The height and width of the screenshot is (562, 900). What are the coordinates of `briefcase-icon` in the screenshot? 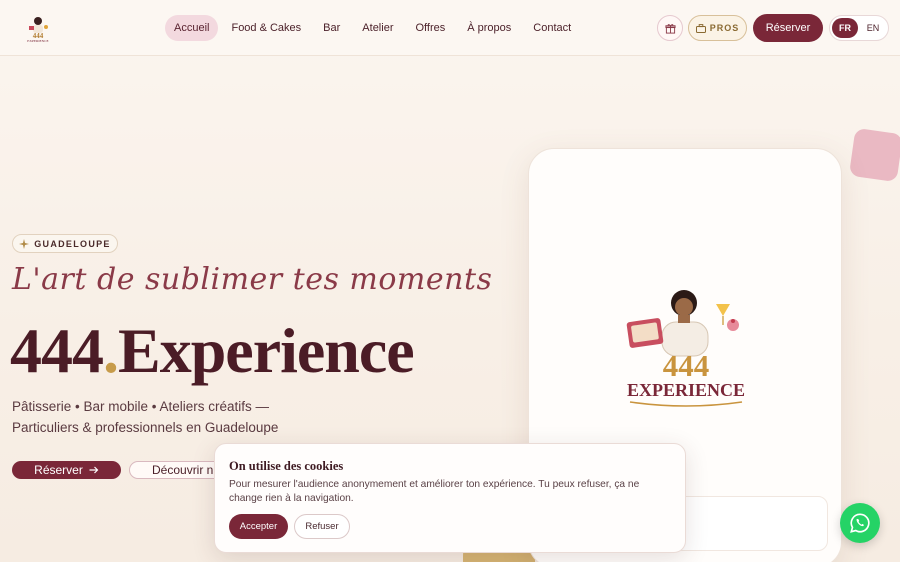 It's located at (700, 28).